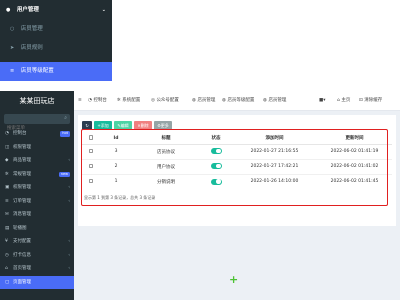 The width and height of the screenshot is (400, 300). I want to click on chevron-down-icon: ⌄, so click(103, 10).